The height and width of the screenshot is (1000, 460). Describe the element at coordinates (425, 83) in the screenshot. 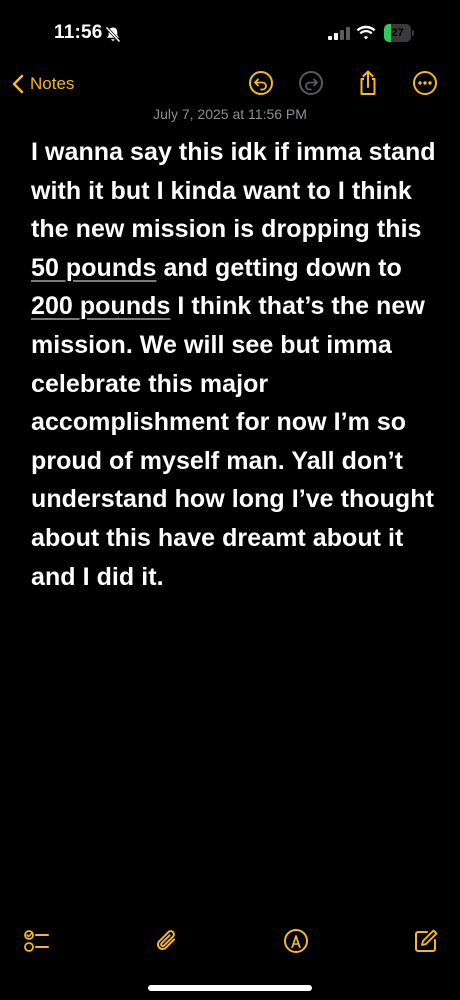

I see `more-icon` at that location.